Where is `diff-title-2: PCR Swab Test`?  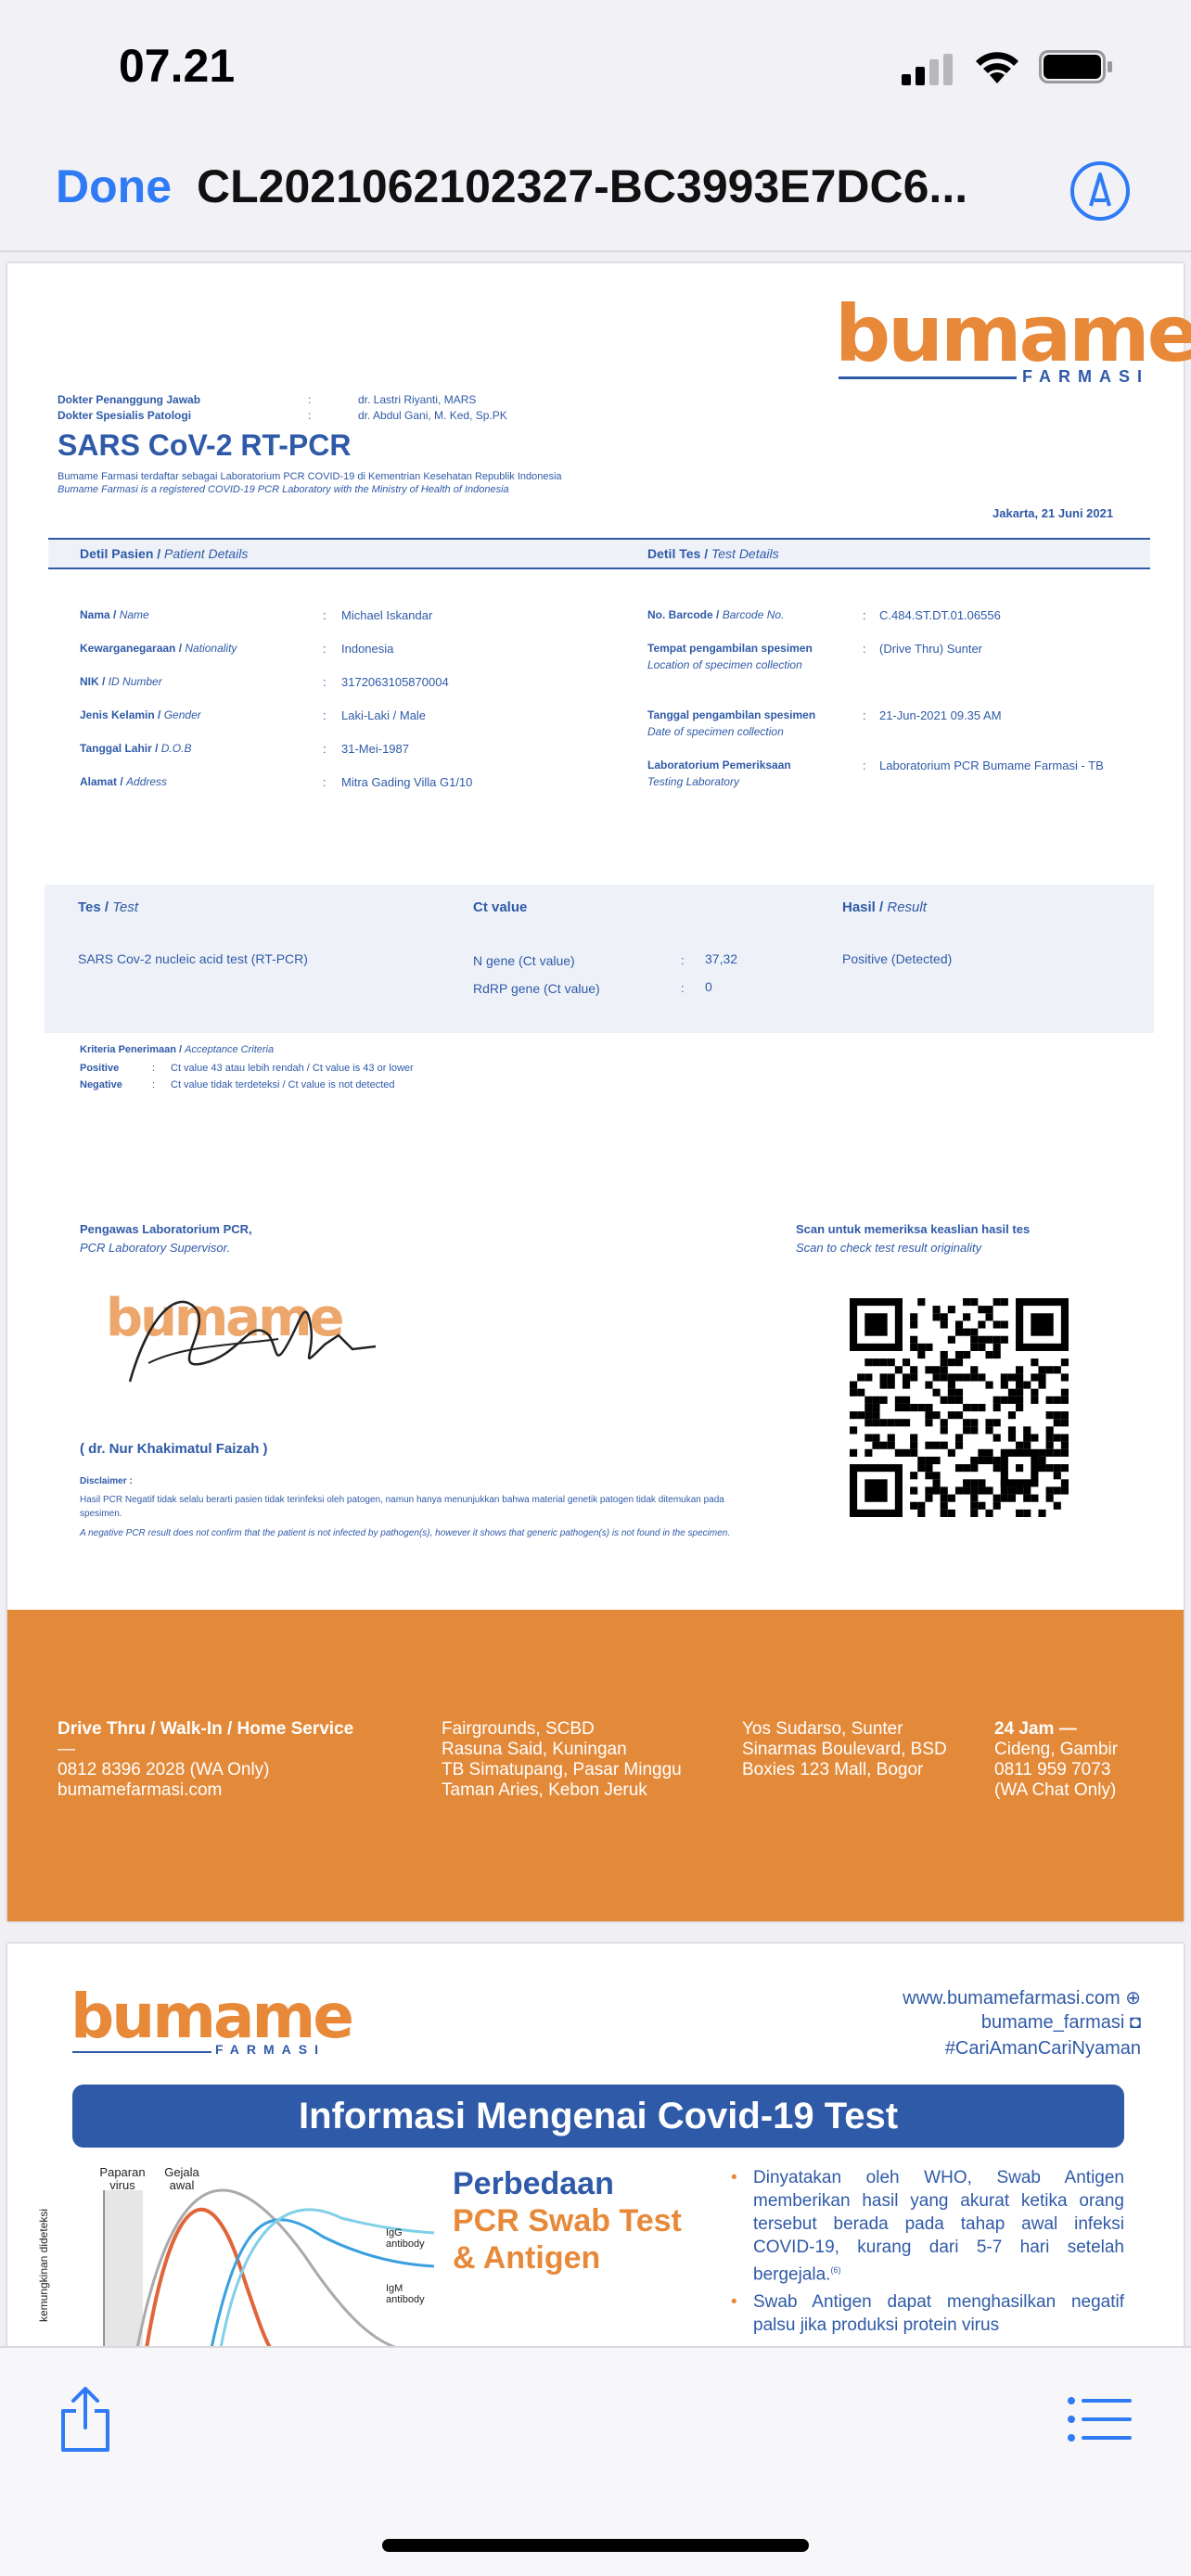
diff-title-2: PCR Swab Test is located at coordinates (567, 2220).